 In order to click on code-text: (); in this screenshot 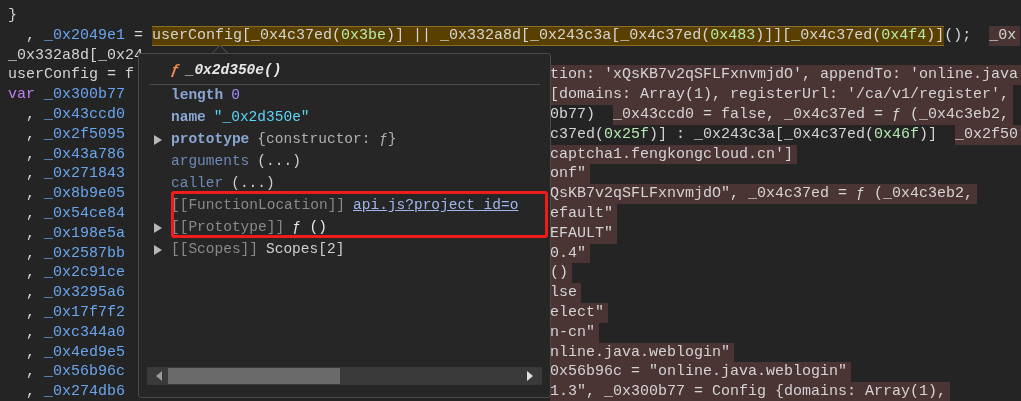, I will do `click(958, 35)`.